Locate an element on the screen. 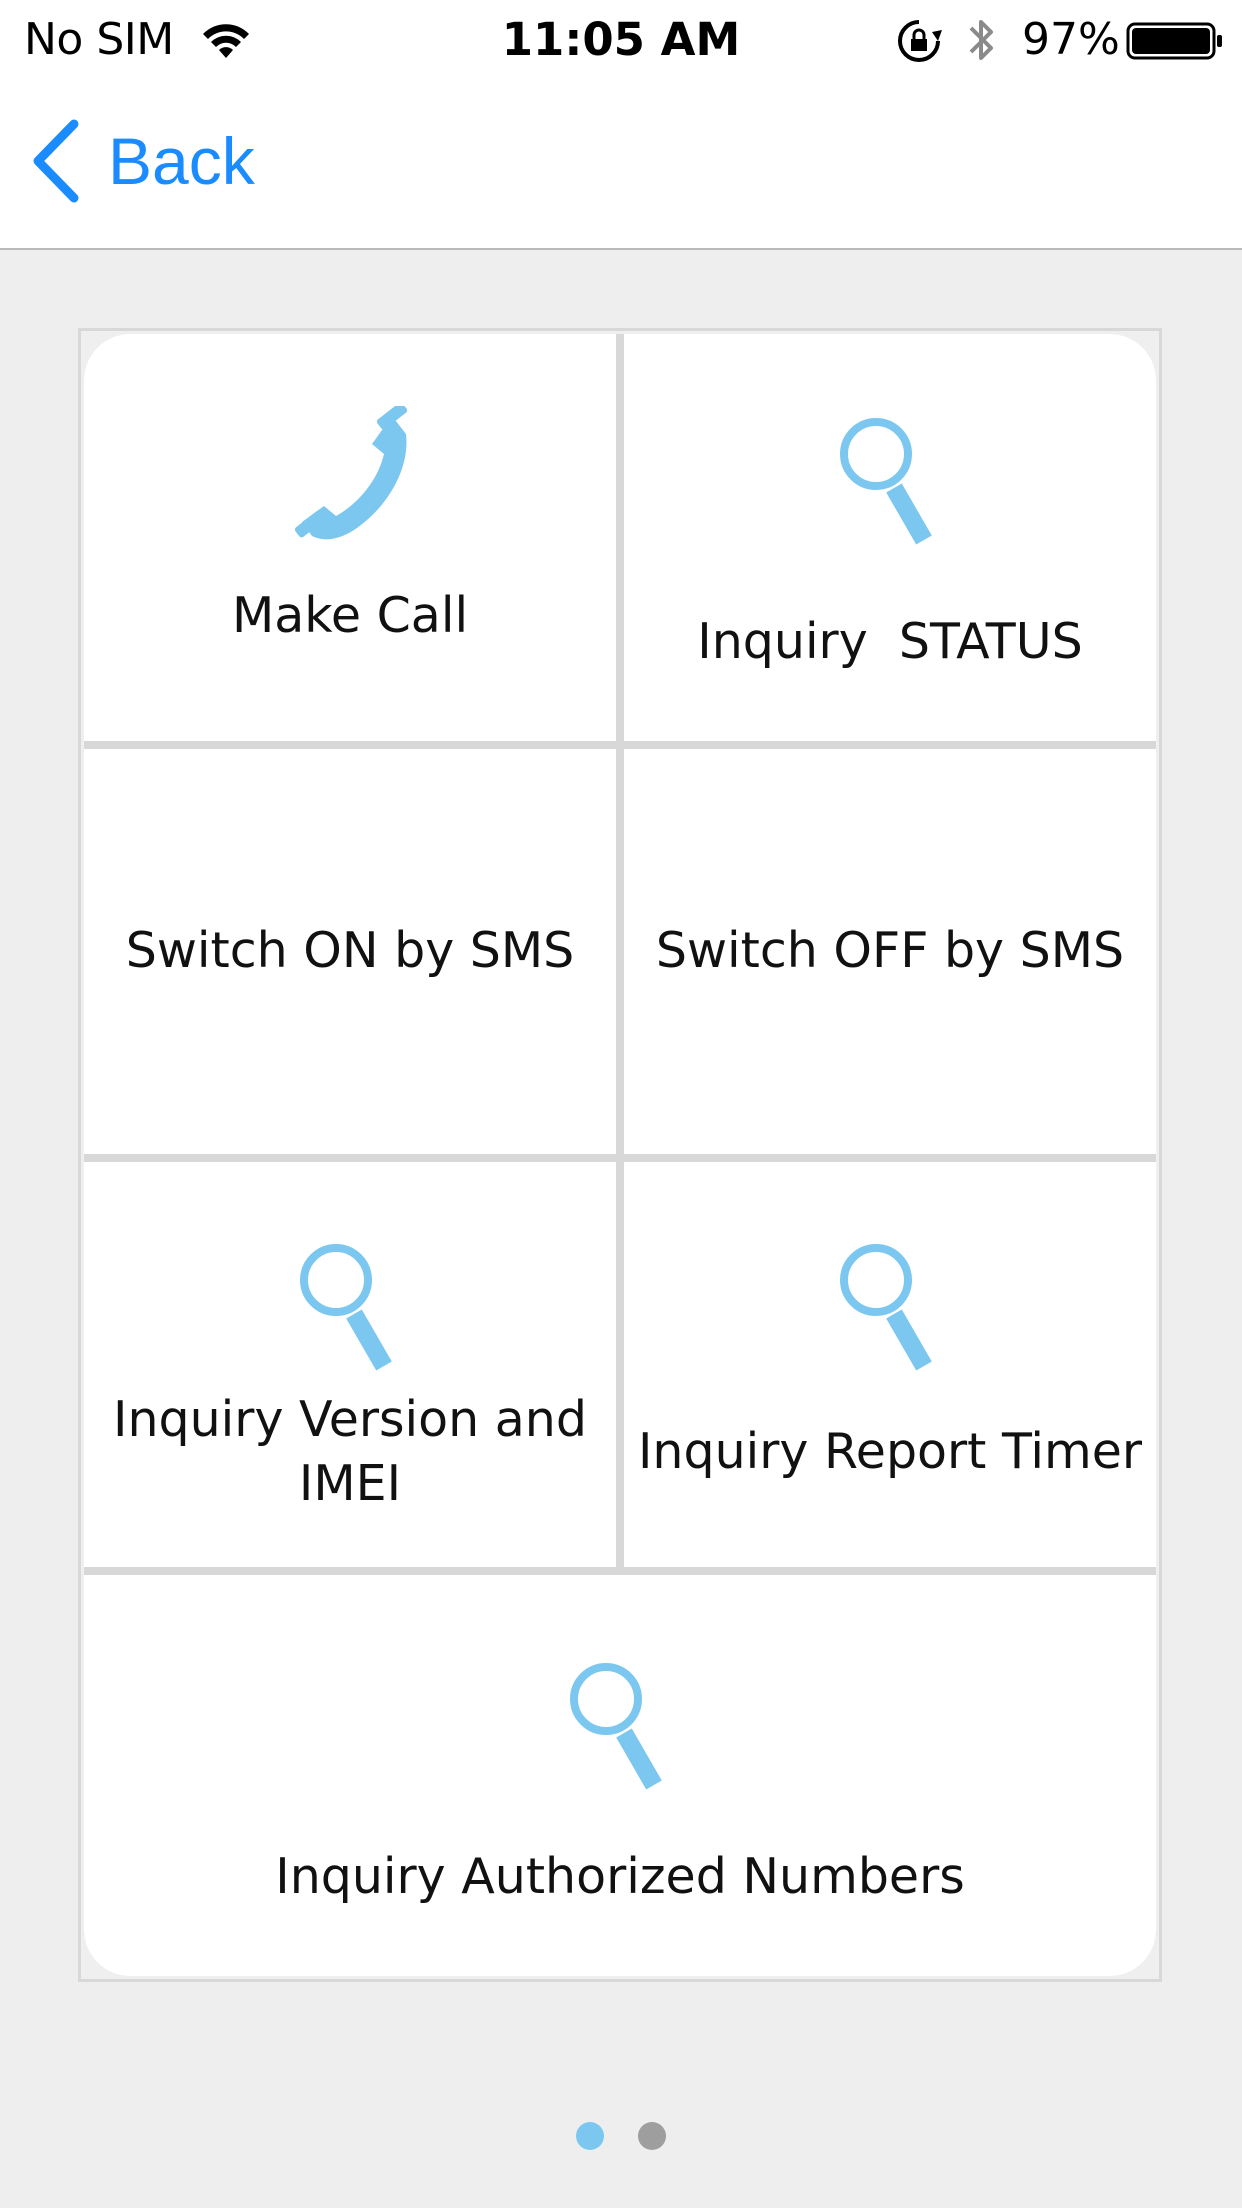 The image size is (1242, 2208). make-call-tile: Make Call is located at coordinates (350, 537).